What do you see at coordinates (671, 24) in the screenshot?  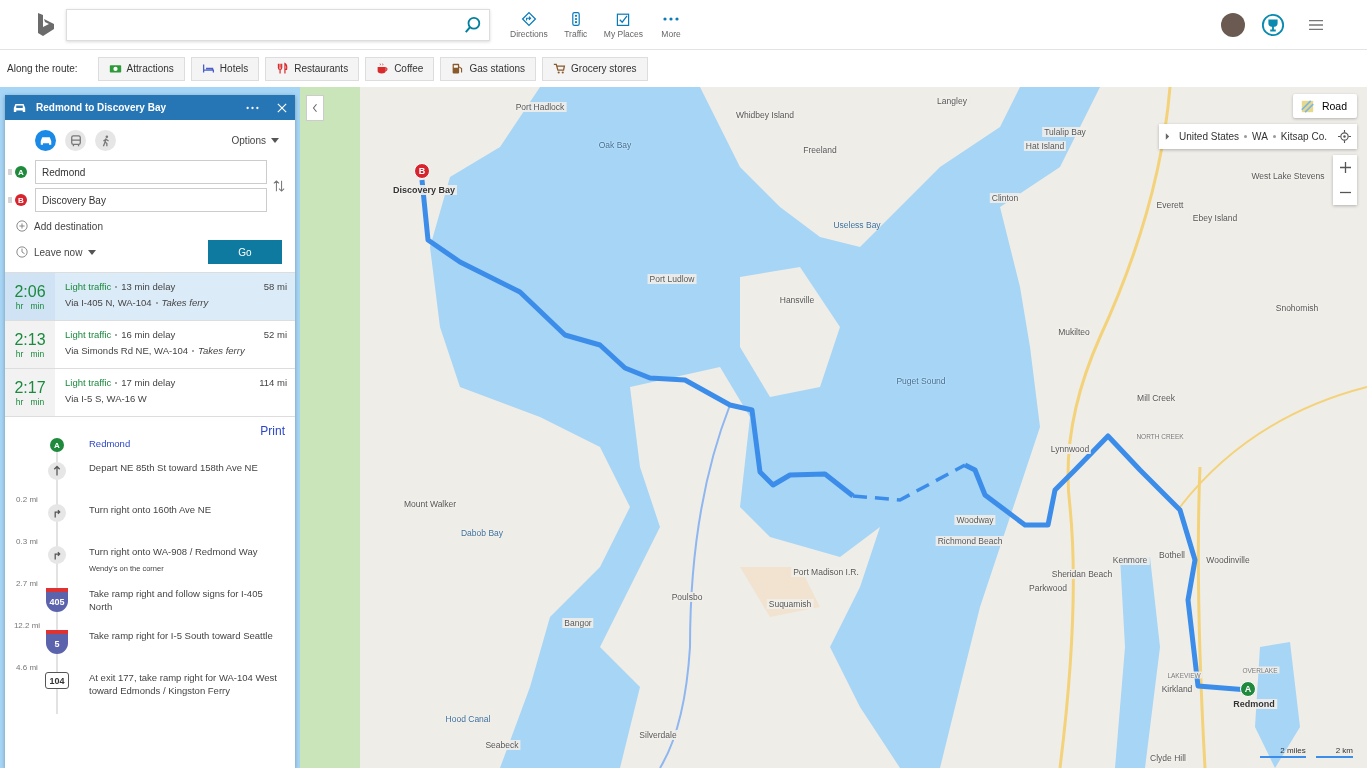 I see `nav-button: More` at bounding box center [671, 24].